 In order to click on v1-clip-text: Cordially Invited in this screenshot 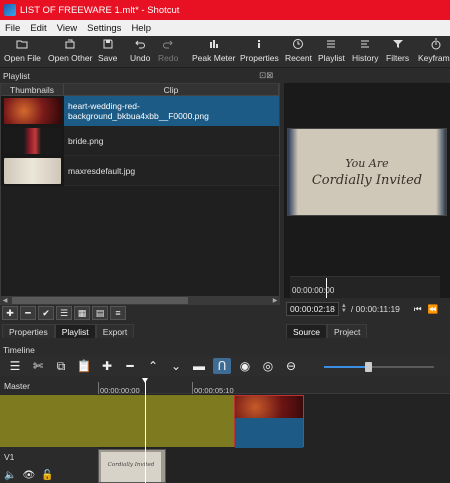, I will do `click(131, 465)`.